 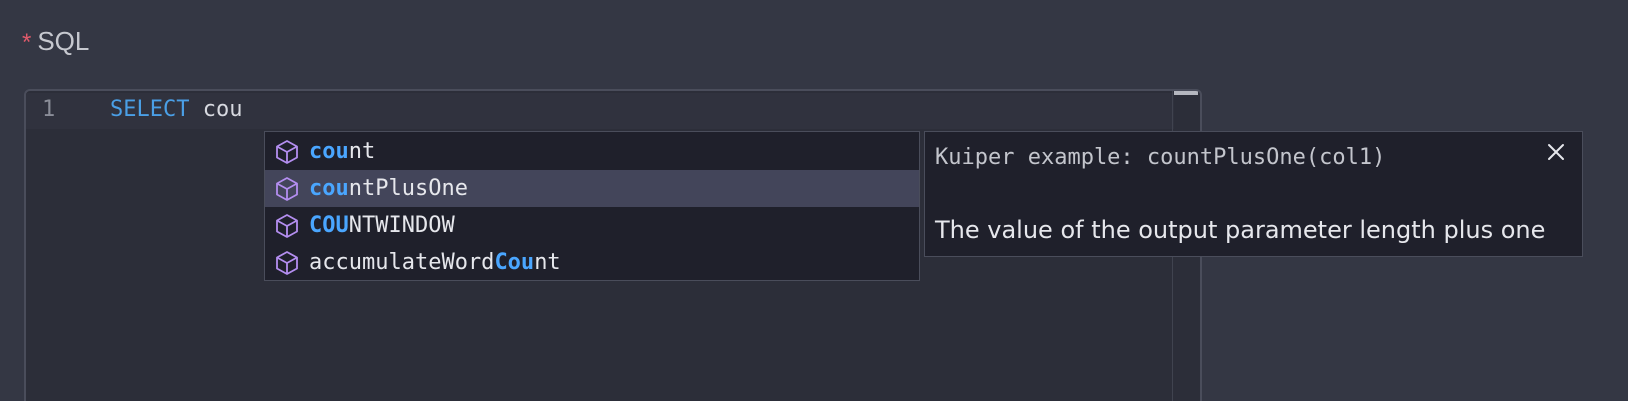 What do you see at coordinates (388, 188) in the screenshot?
I see `suggestion-label: countPlusOne` at bounding box center [388, 188].